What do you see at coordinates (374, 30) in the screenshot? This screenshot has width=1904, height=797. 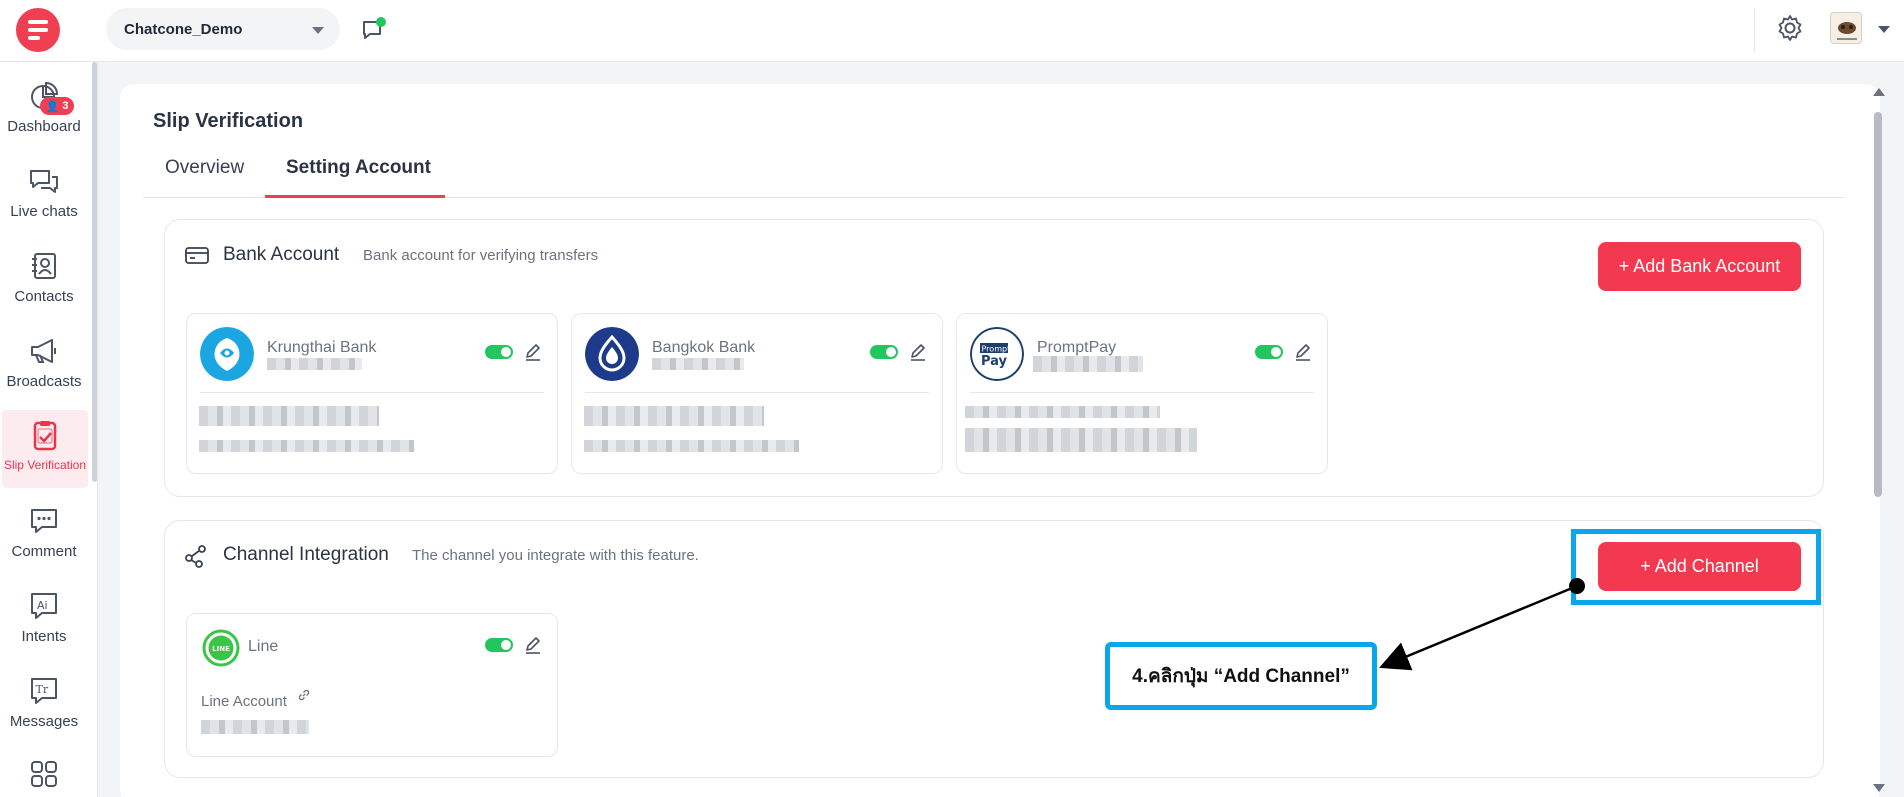 I see `chat-status-icon` at bounding box center [374, 30].